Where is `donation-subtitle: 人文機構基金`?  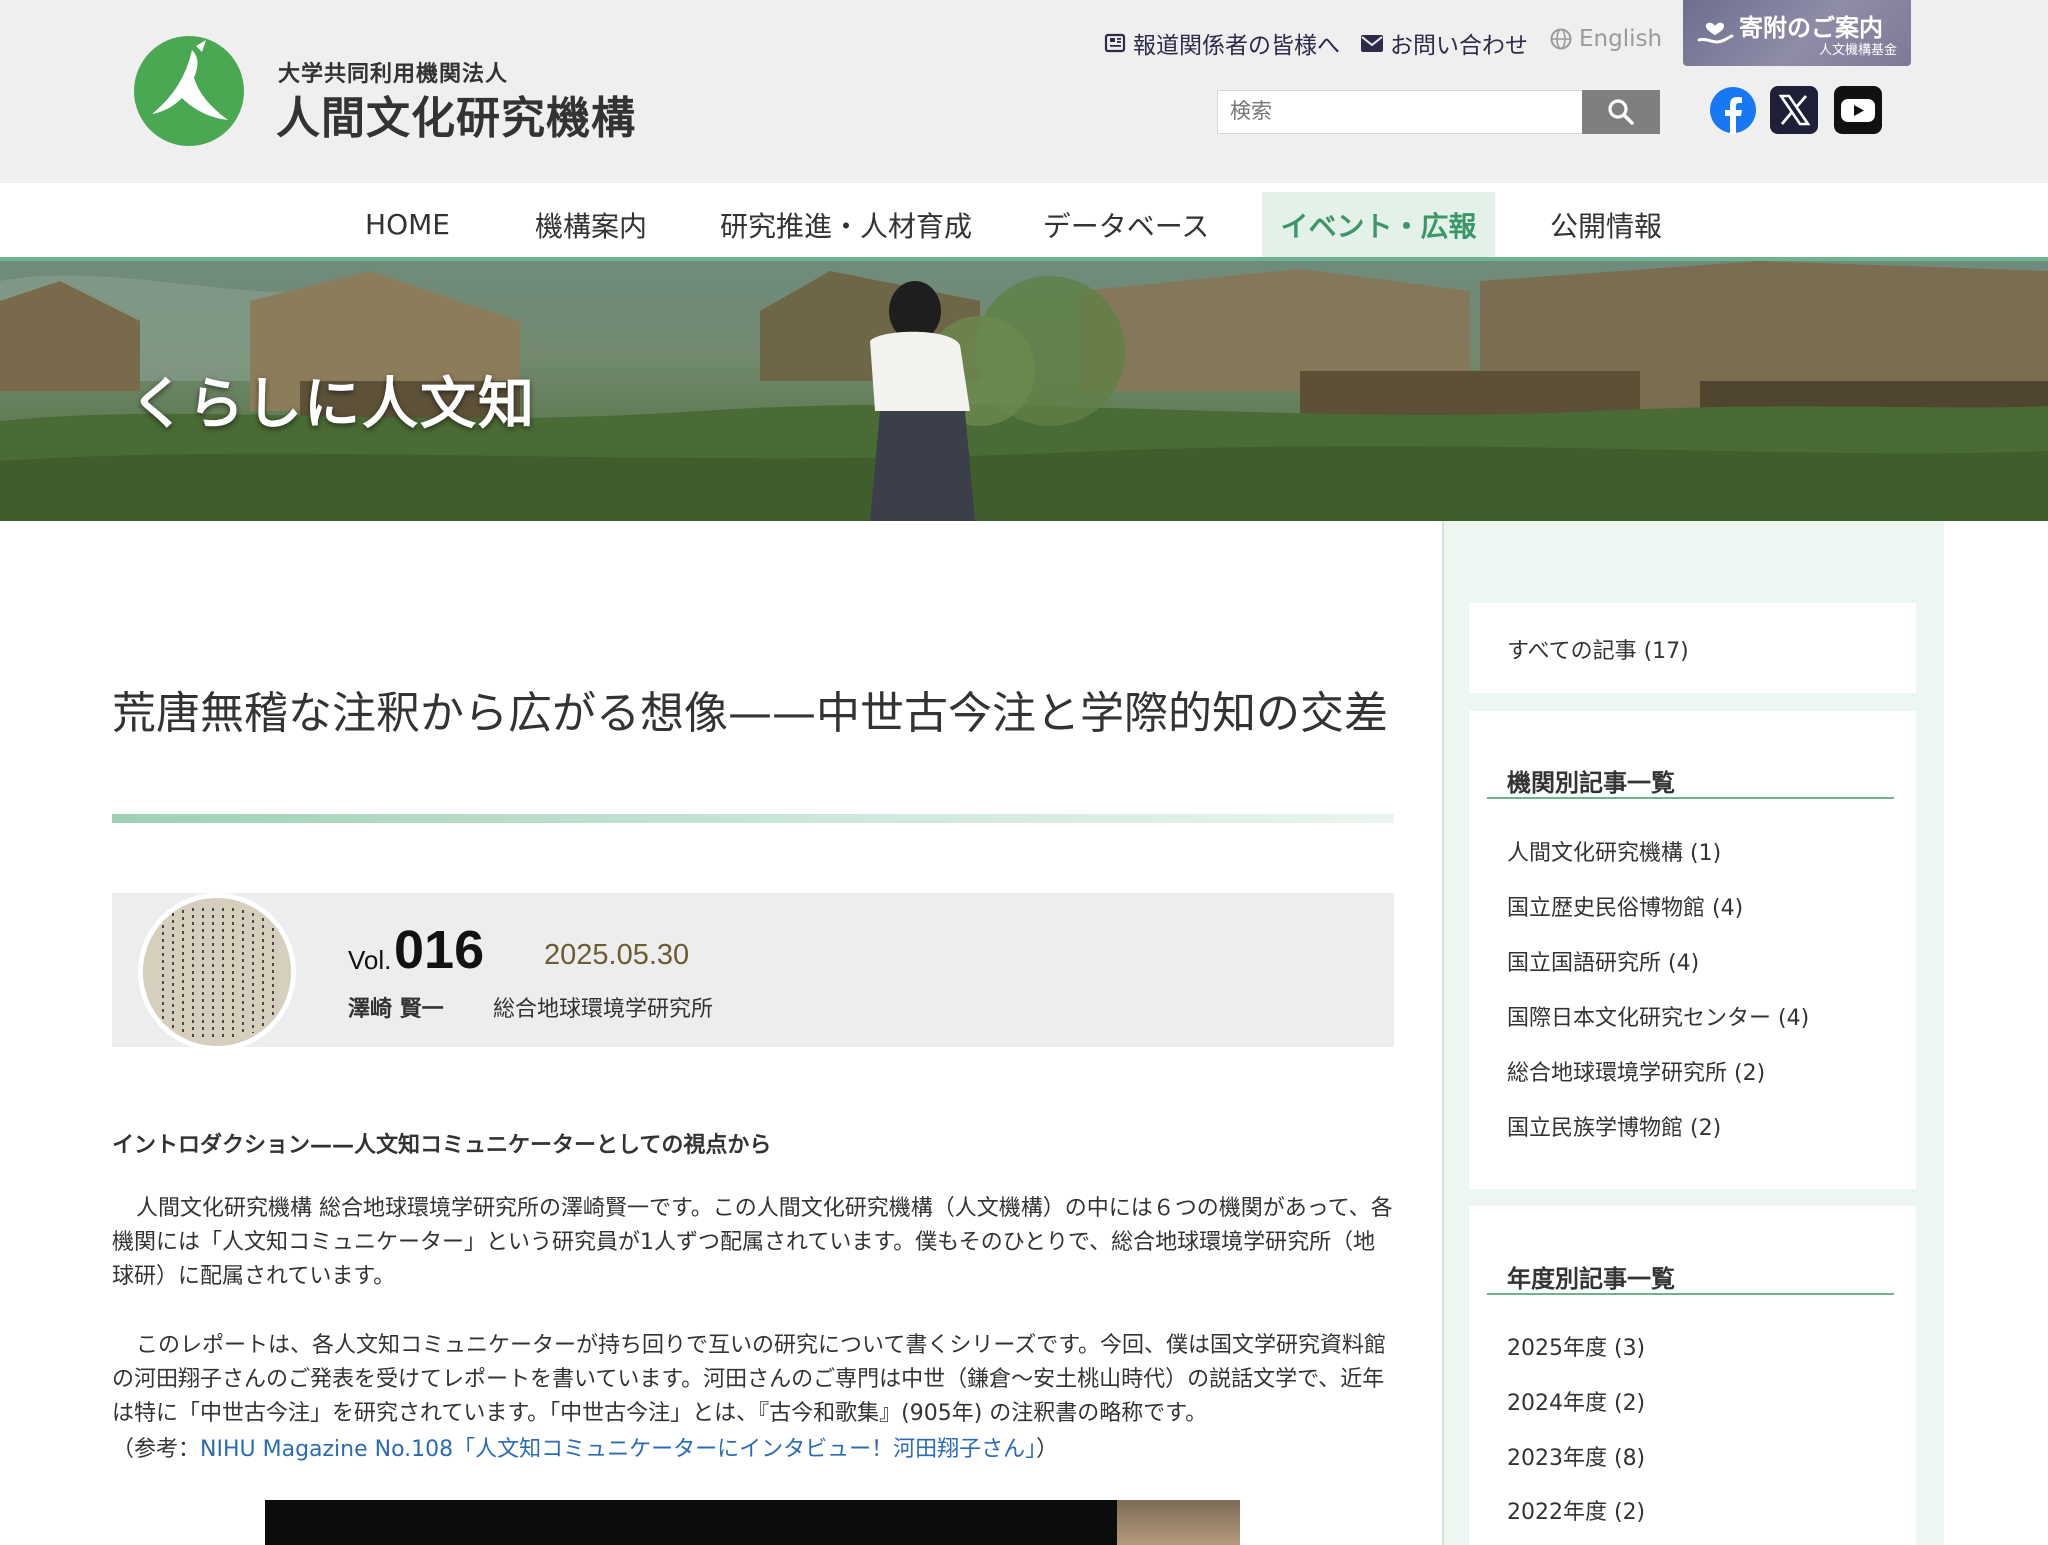 donation-subtitle: 人文機構基金 is located at coordinates (1857, 50).